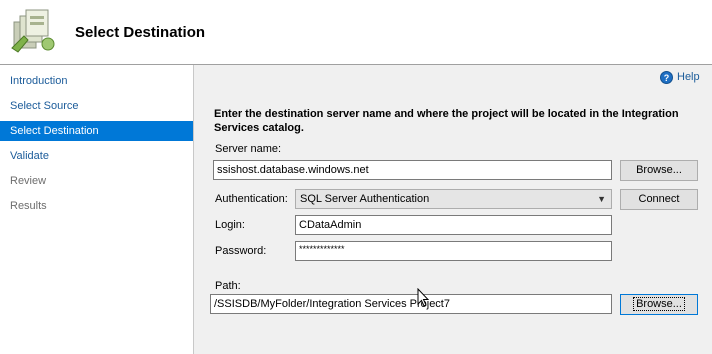 The height and width of the screenshot is (354, 712). I want to click on nav-item-introduction: Introduction, so click(96, 81).